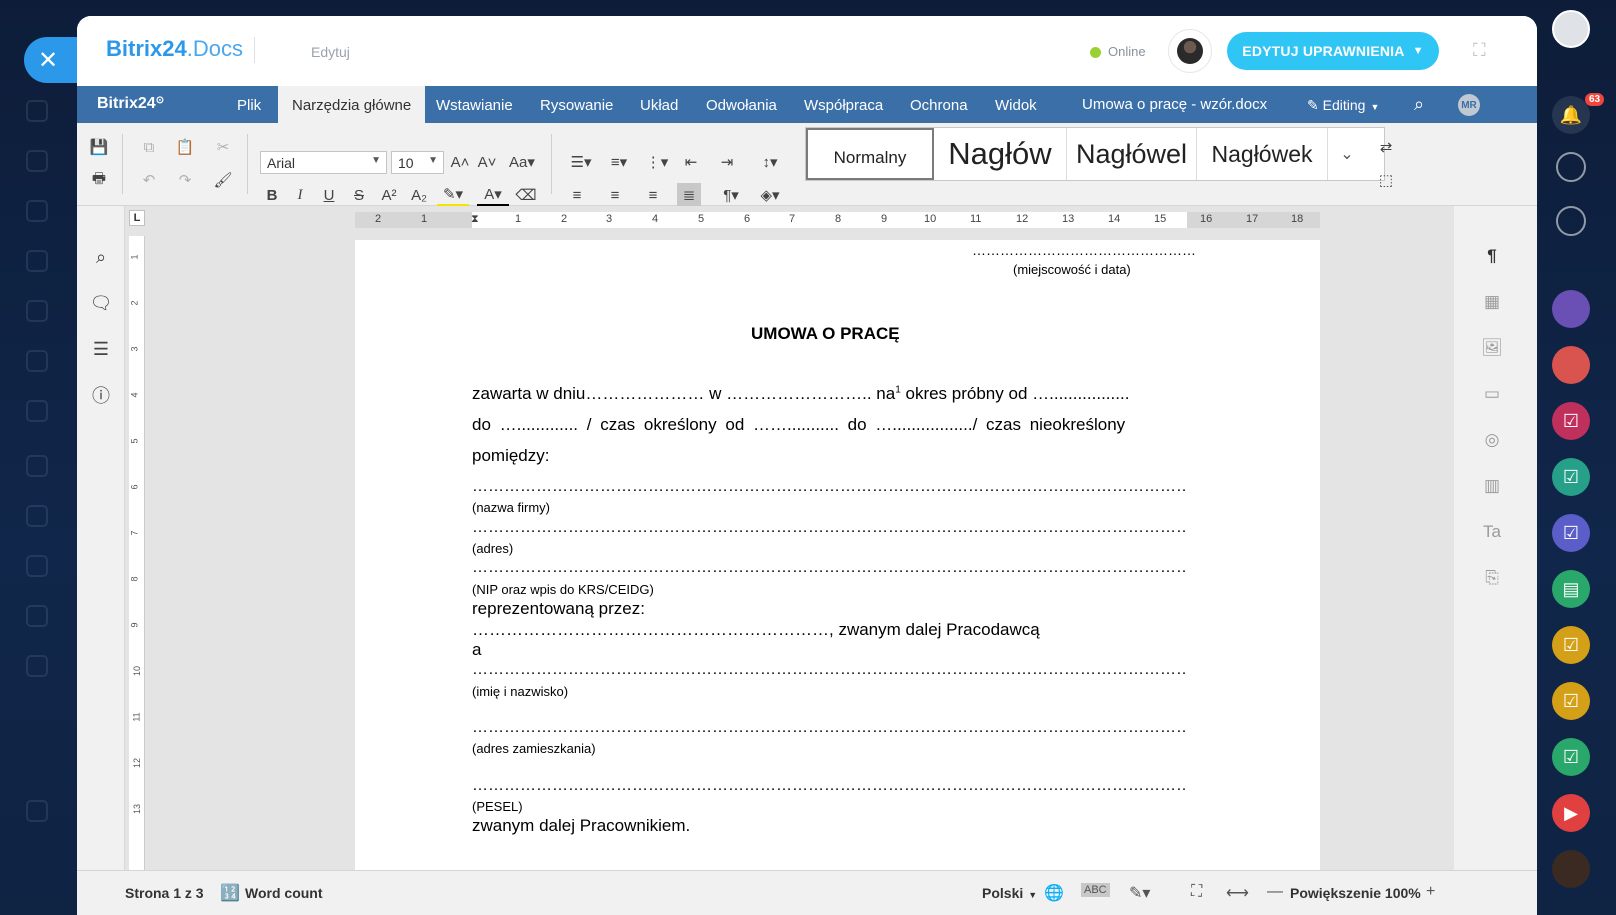  What do you see at coordinates (1196, 892) in the screenshot?
I see `fit-page-icon: ⛶` at bounding box center [1196, 892].